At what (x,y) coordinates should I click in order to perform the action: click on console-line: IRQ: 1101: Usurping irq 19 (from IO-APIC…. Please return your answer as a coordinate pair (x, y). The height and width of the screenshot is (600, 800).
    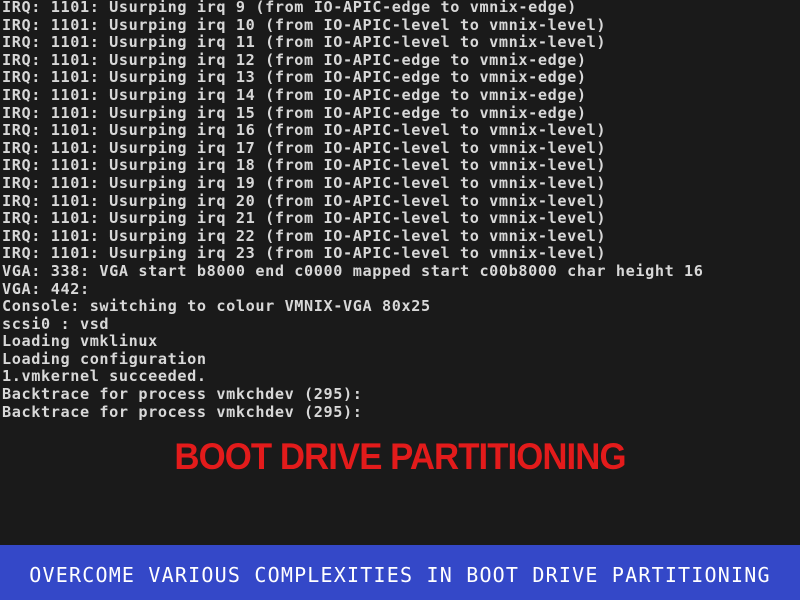
    Looking at the image, I should click on (304, 183).